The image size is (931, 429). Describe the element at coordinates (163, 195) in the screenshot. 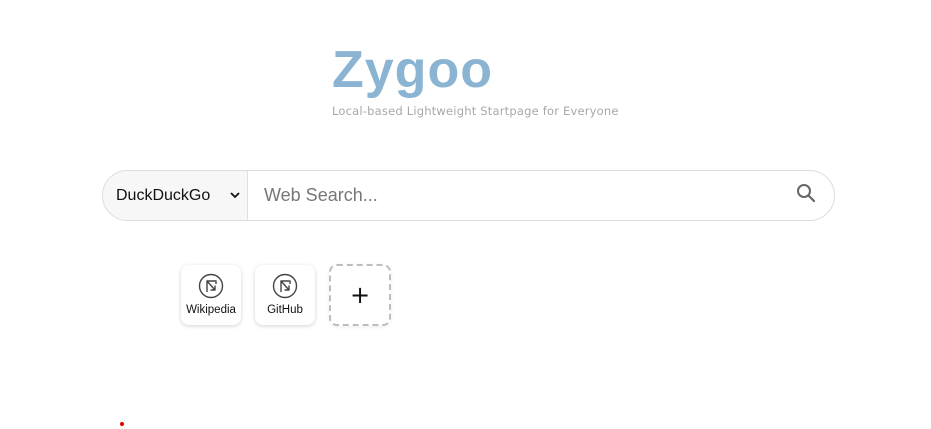

I see `search-engine-label: DuckDuckGo` at that location.